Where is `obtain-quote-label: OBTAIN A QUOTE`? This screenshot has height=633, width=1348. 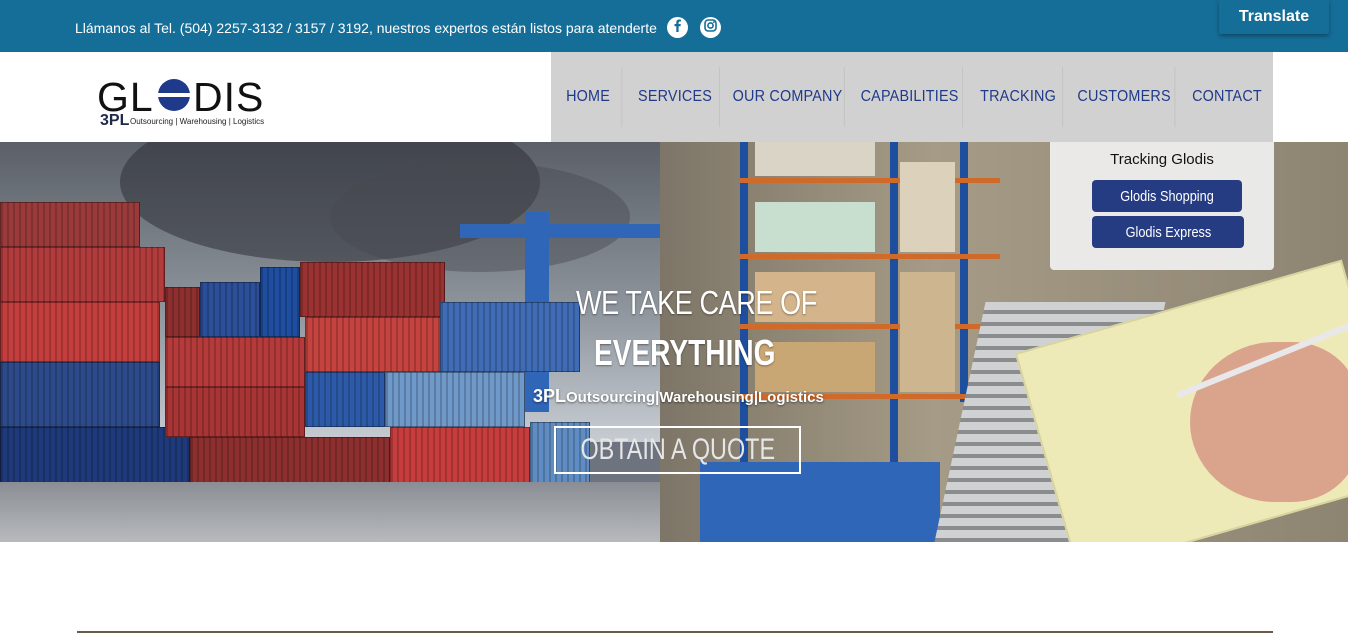 obtain-quote-label: OBTAIN A QUOTE is located at coordinates (677, 449).